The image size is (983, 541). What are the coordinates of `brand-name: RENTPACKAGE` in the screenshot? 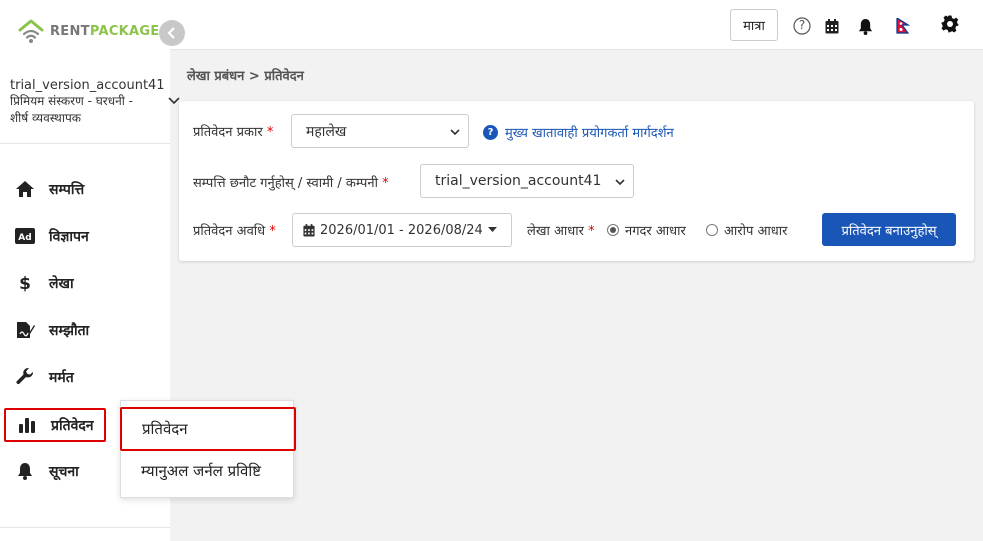 It's located at (105, 31).